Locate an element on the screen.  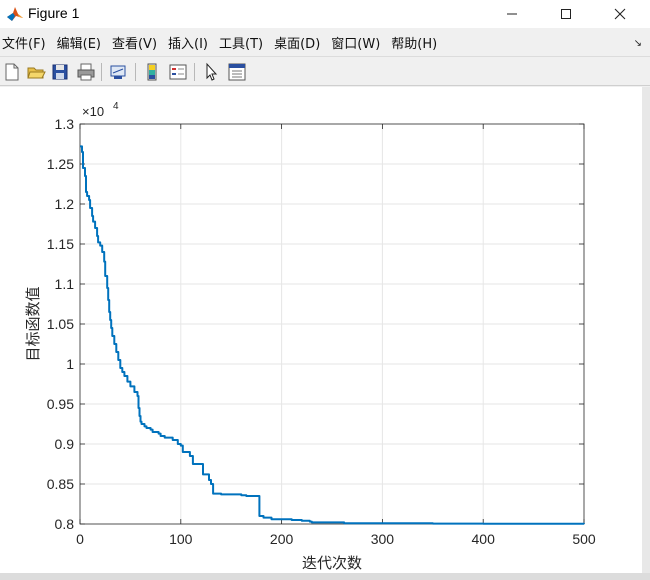
title-bar: Figure 1 is located at coordinates (325, 14).